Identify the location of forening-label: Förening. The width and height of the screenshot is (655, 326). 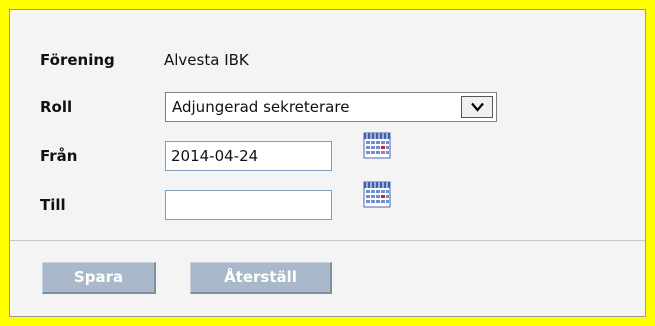
(77, 60).